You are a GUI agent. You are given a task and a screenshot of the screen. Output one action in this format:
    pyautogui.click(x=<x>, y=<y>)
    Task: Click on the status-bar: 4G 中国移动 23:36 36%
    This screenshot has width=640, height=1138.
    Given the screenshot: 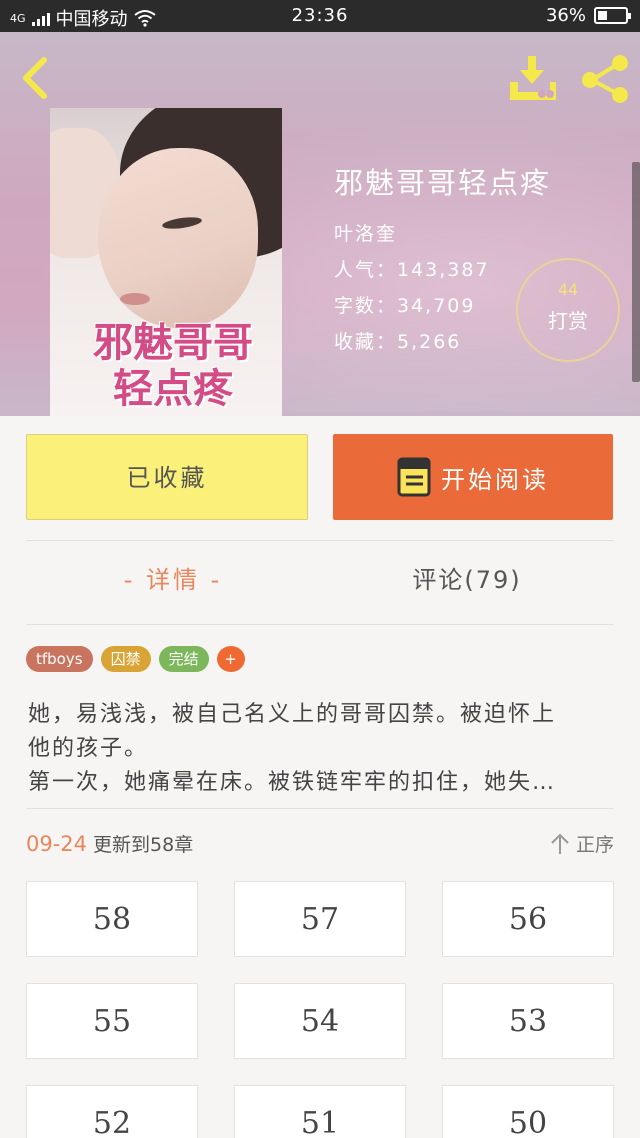 What is the action you would take?
    pyautogui.click(x=320, y=16)
    